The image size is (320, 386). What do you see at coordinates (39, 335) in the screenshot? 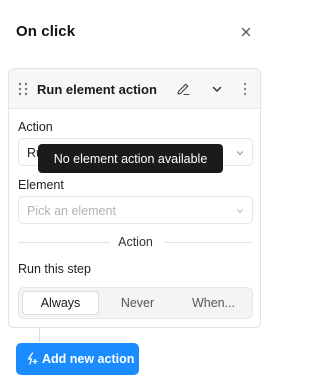
I see `connector-line` at bounding box center [39, 335].